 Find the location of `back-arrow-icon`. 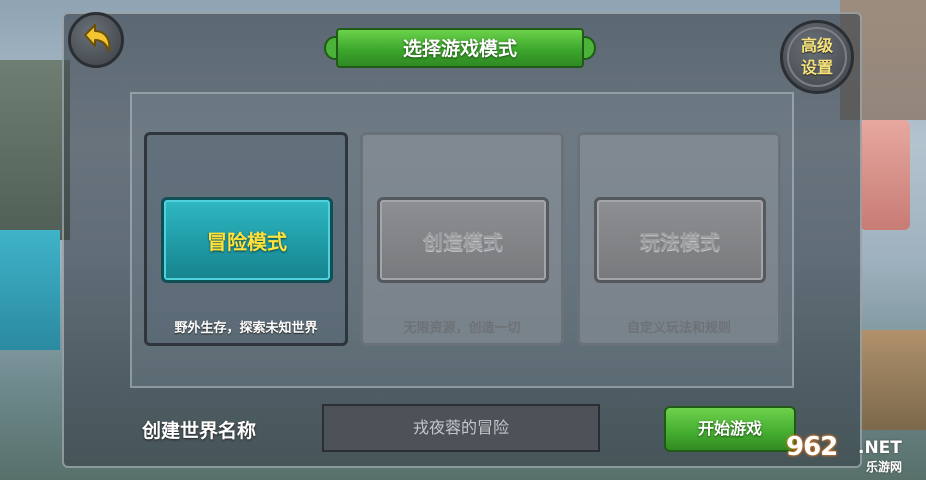

back-arrow-icon is located at coordinates (97, 38).